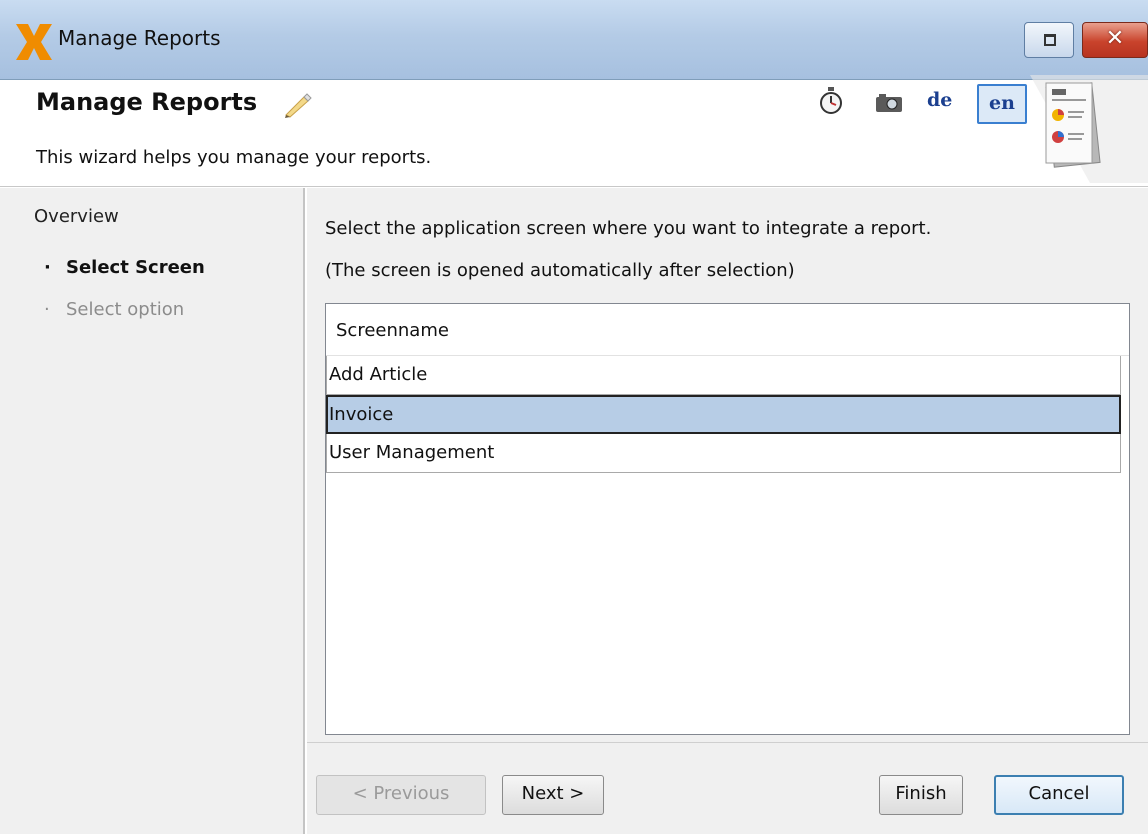  What do you see at coordinates (34, 42) in the screenshot?
I see `app-logo-icon` at bounding box center [34, 42].